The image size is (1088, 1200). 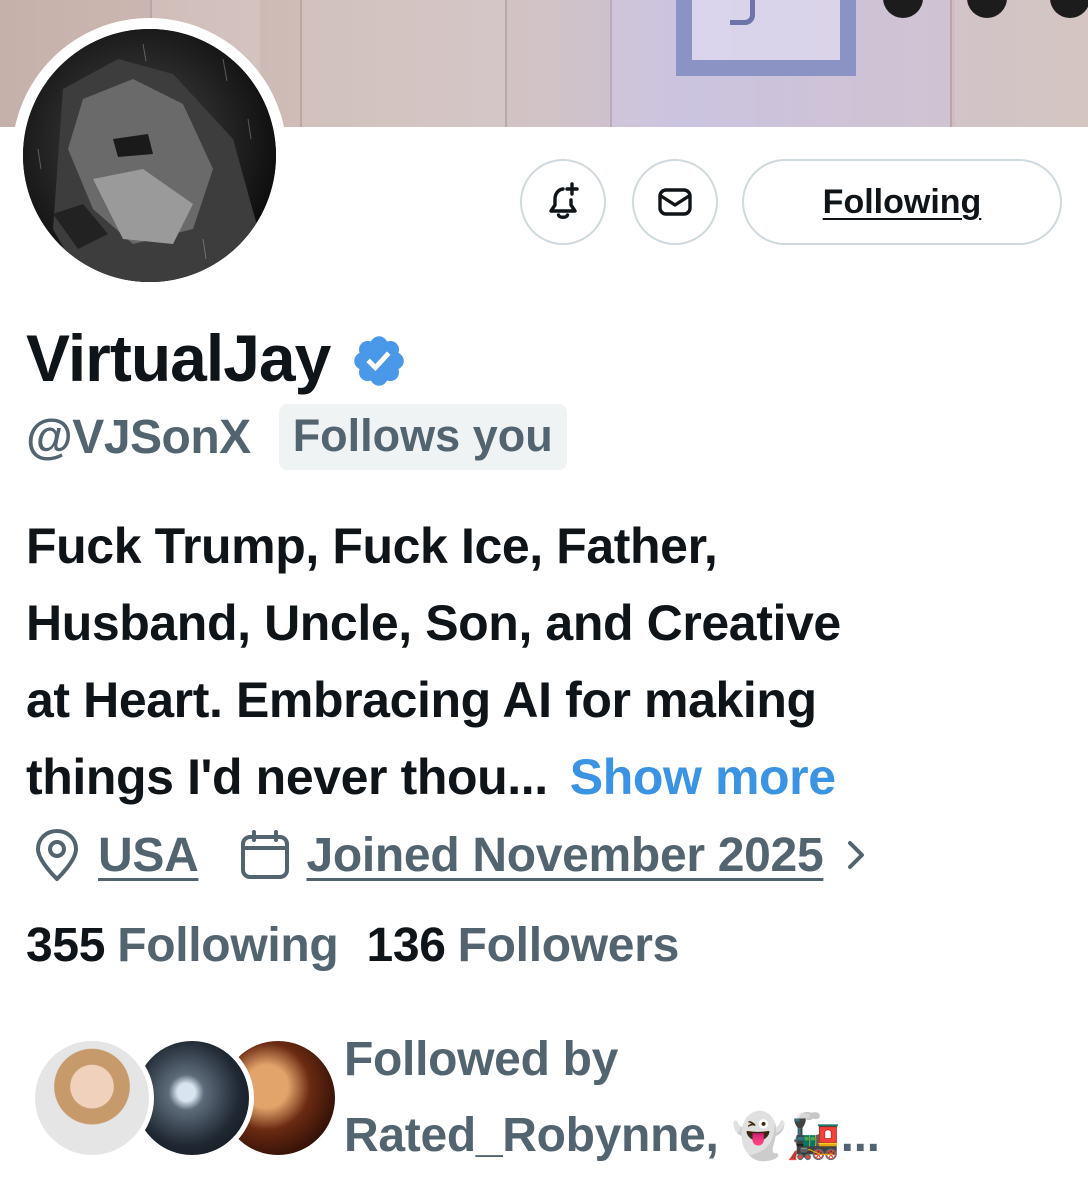 I want to click on follow-counts: 355 Following 136 Followers, so click(x=352, y=945).